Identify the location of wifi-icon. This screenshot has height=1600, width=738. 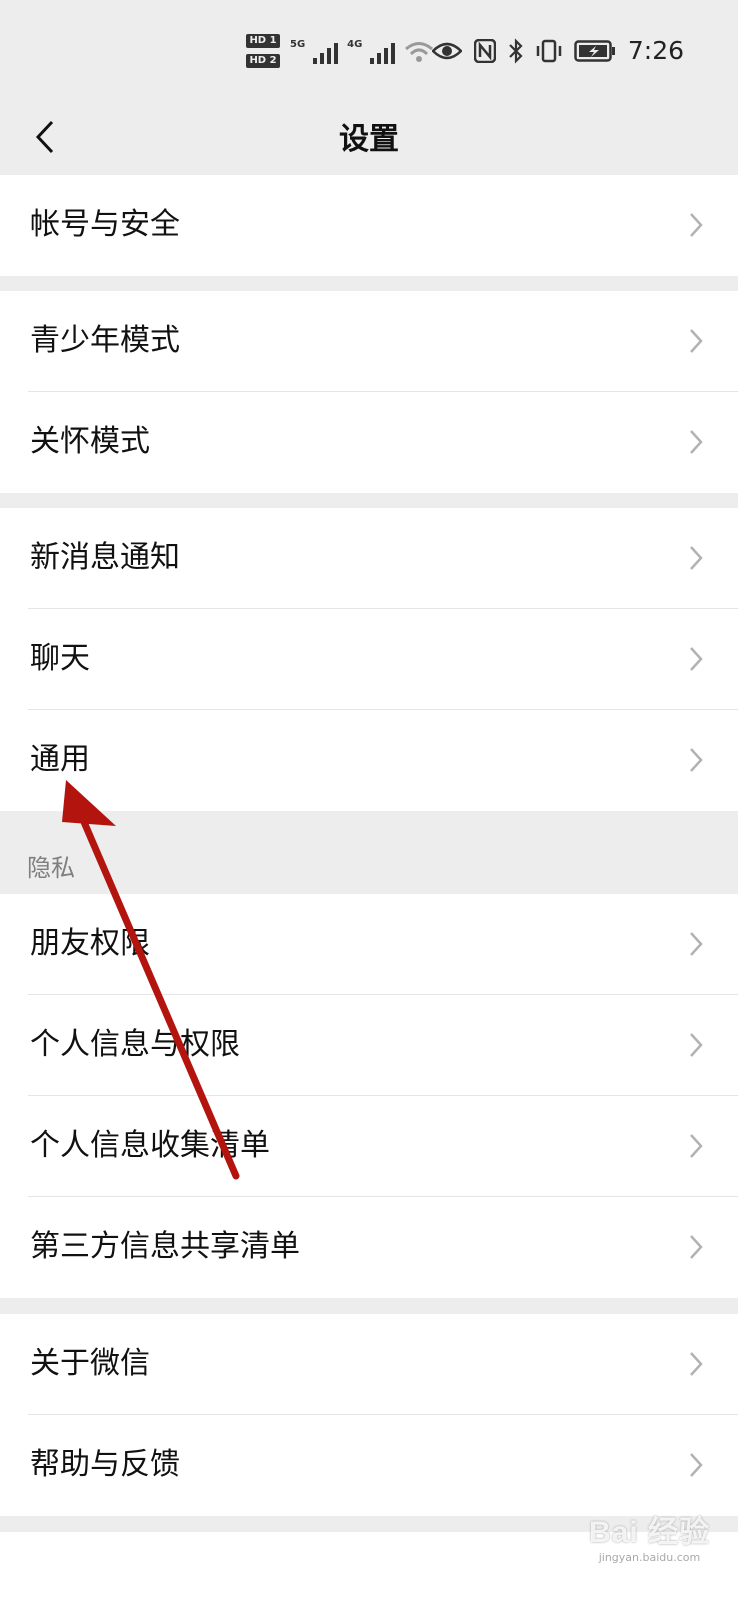
(419, 52).